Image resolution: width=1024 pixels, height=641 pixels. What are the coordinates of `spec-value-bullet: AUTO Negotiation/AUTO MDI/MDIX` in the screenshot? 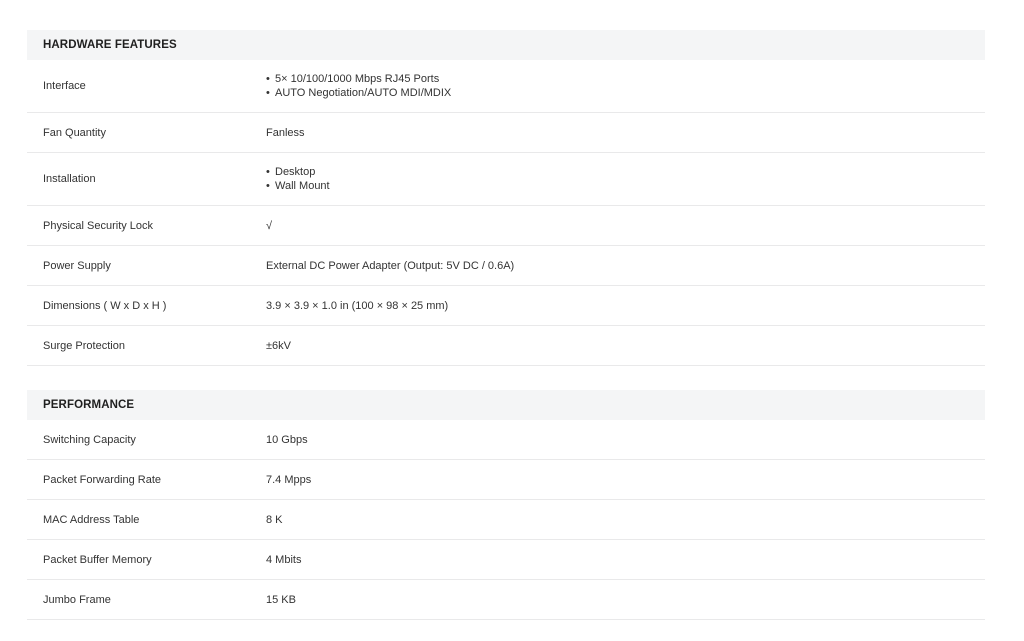 It's located at (625, 93).